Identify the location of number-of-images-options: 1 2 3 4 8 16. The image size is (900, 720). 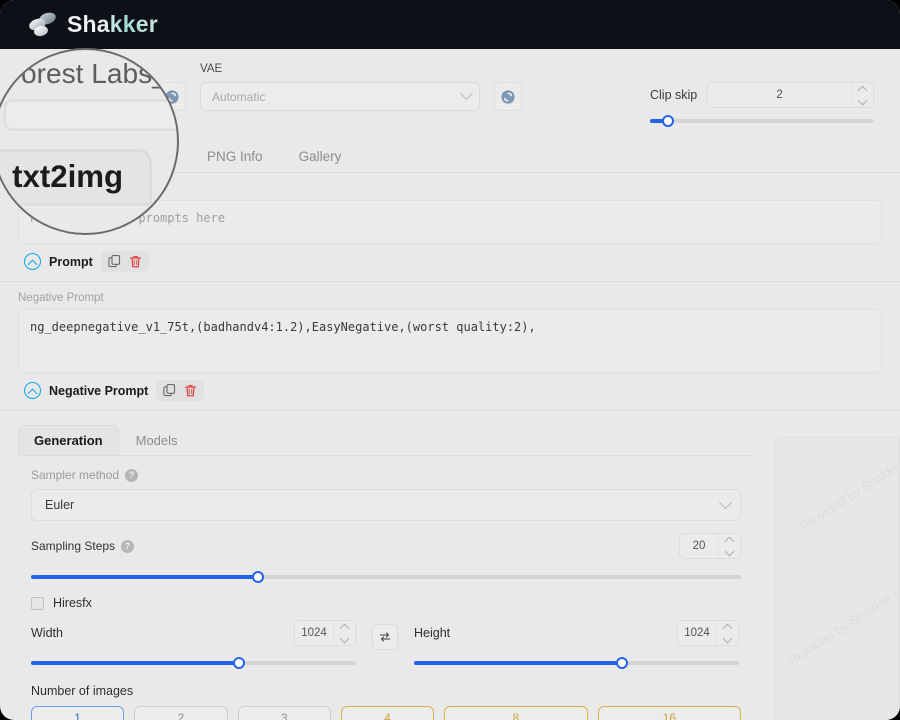
(386, 713).